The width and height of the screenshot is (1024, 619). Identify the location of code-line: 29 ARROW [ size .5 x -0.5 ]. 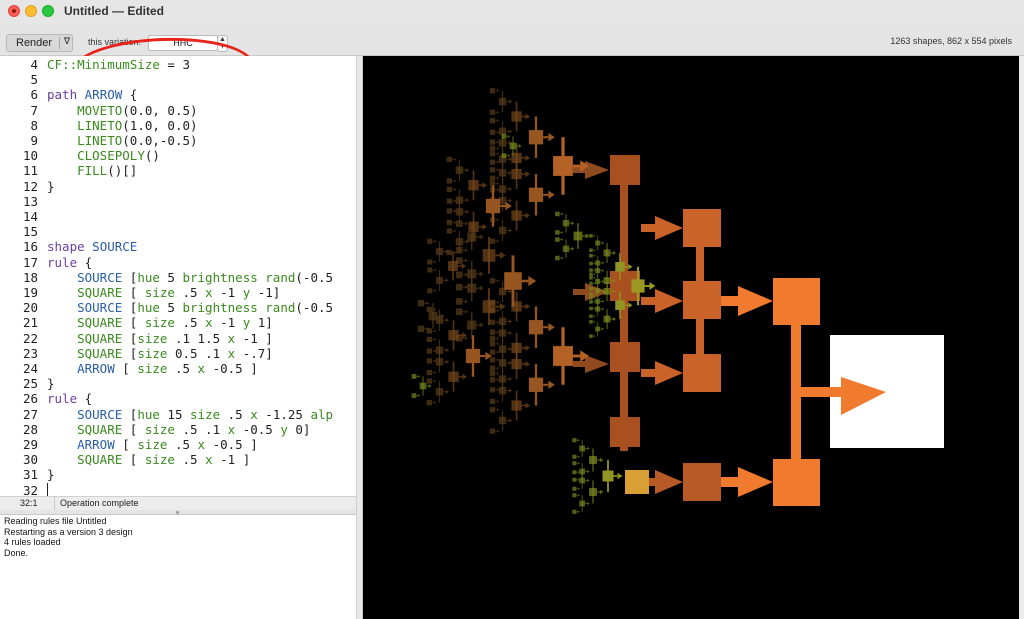
(178, 444).